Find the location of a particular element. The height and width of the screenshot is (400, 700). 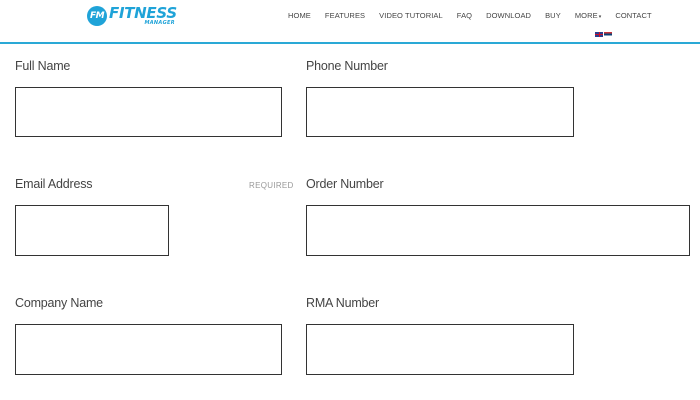

full-name-field-box is located at coordinates (148, 112).